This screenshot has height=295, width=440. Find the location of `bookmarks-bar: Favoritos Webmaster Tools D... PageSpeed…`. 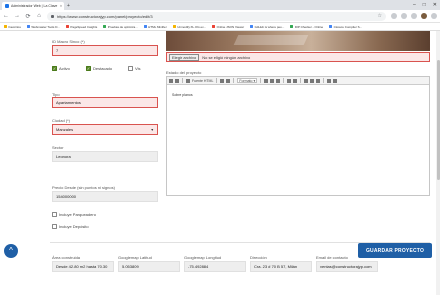

bookmarks-bar: Favoritos Webmaster Tools D... PageSpeed… is located at coordinates (220, 27).